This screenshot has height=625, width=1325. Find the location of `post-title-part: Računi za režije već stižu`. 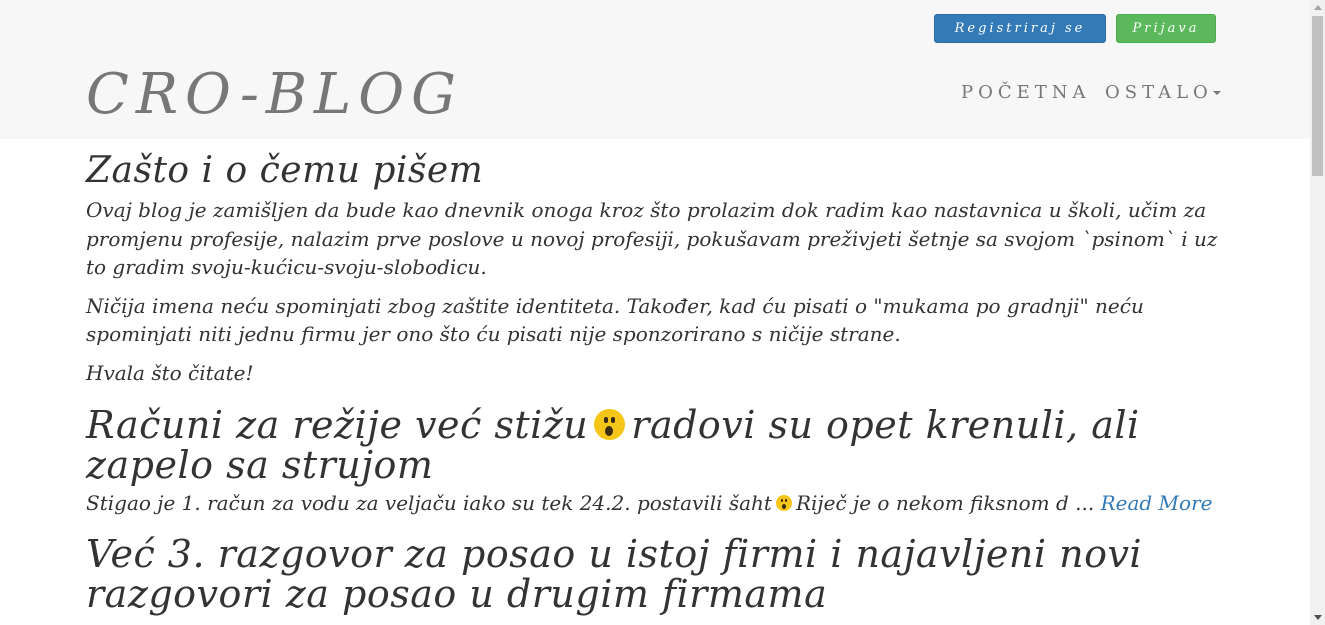

post-title-part: Računi za režije već stižu is located at coordinates (337, 425).